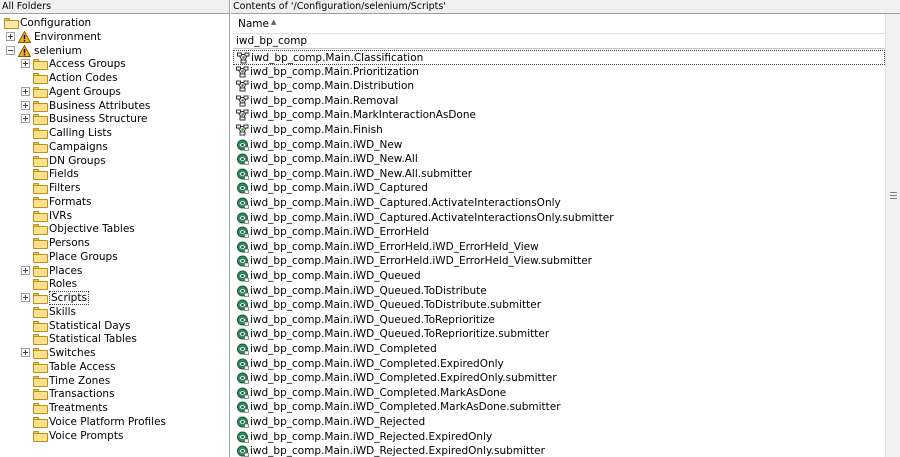 This screenshot has width=900, height=457. I want to click on scrollbar-grip-icon, so click(893, 195).